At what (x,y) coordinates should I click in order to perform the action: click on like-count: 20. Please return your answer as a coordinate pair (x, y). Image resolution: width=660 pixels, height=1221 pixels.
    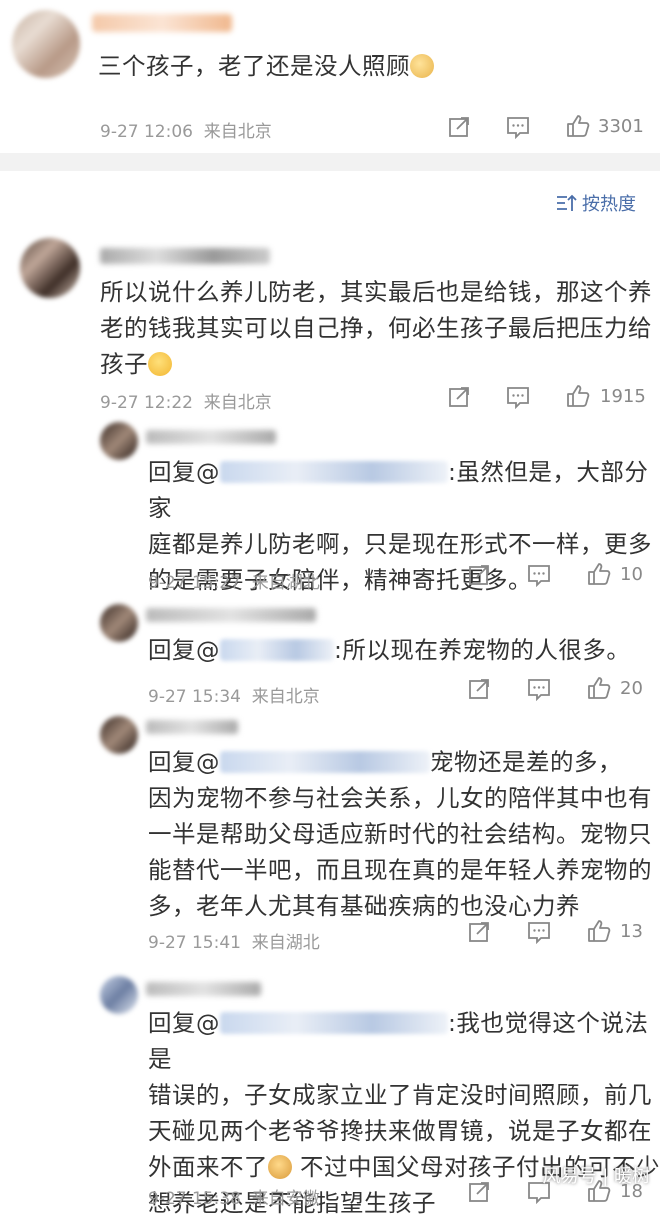
    Looking at the image, I should click on (631, 688).